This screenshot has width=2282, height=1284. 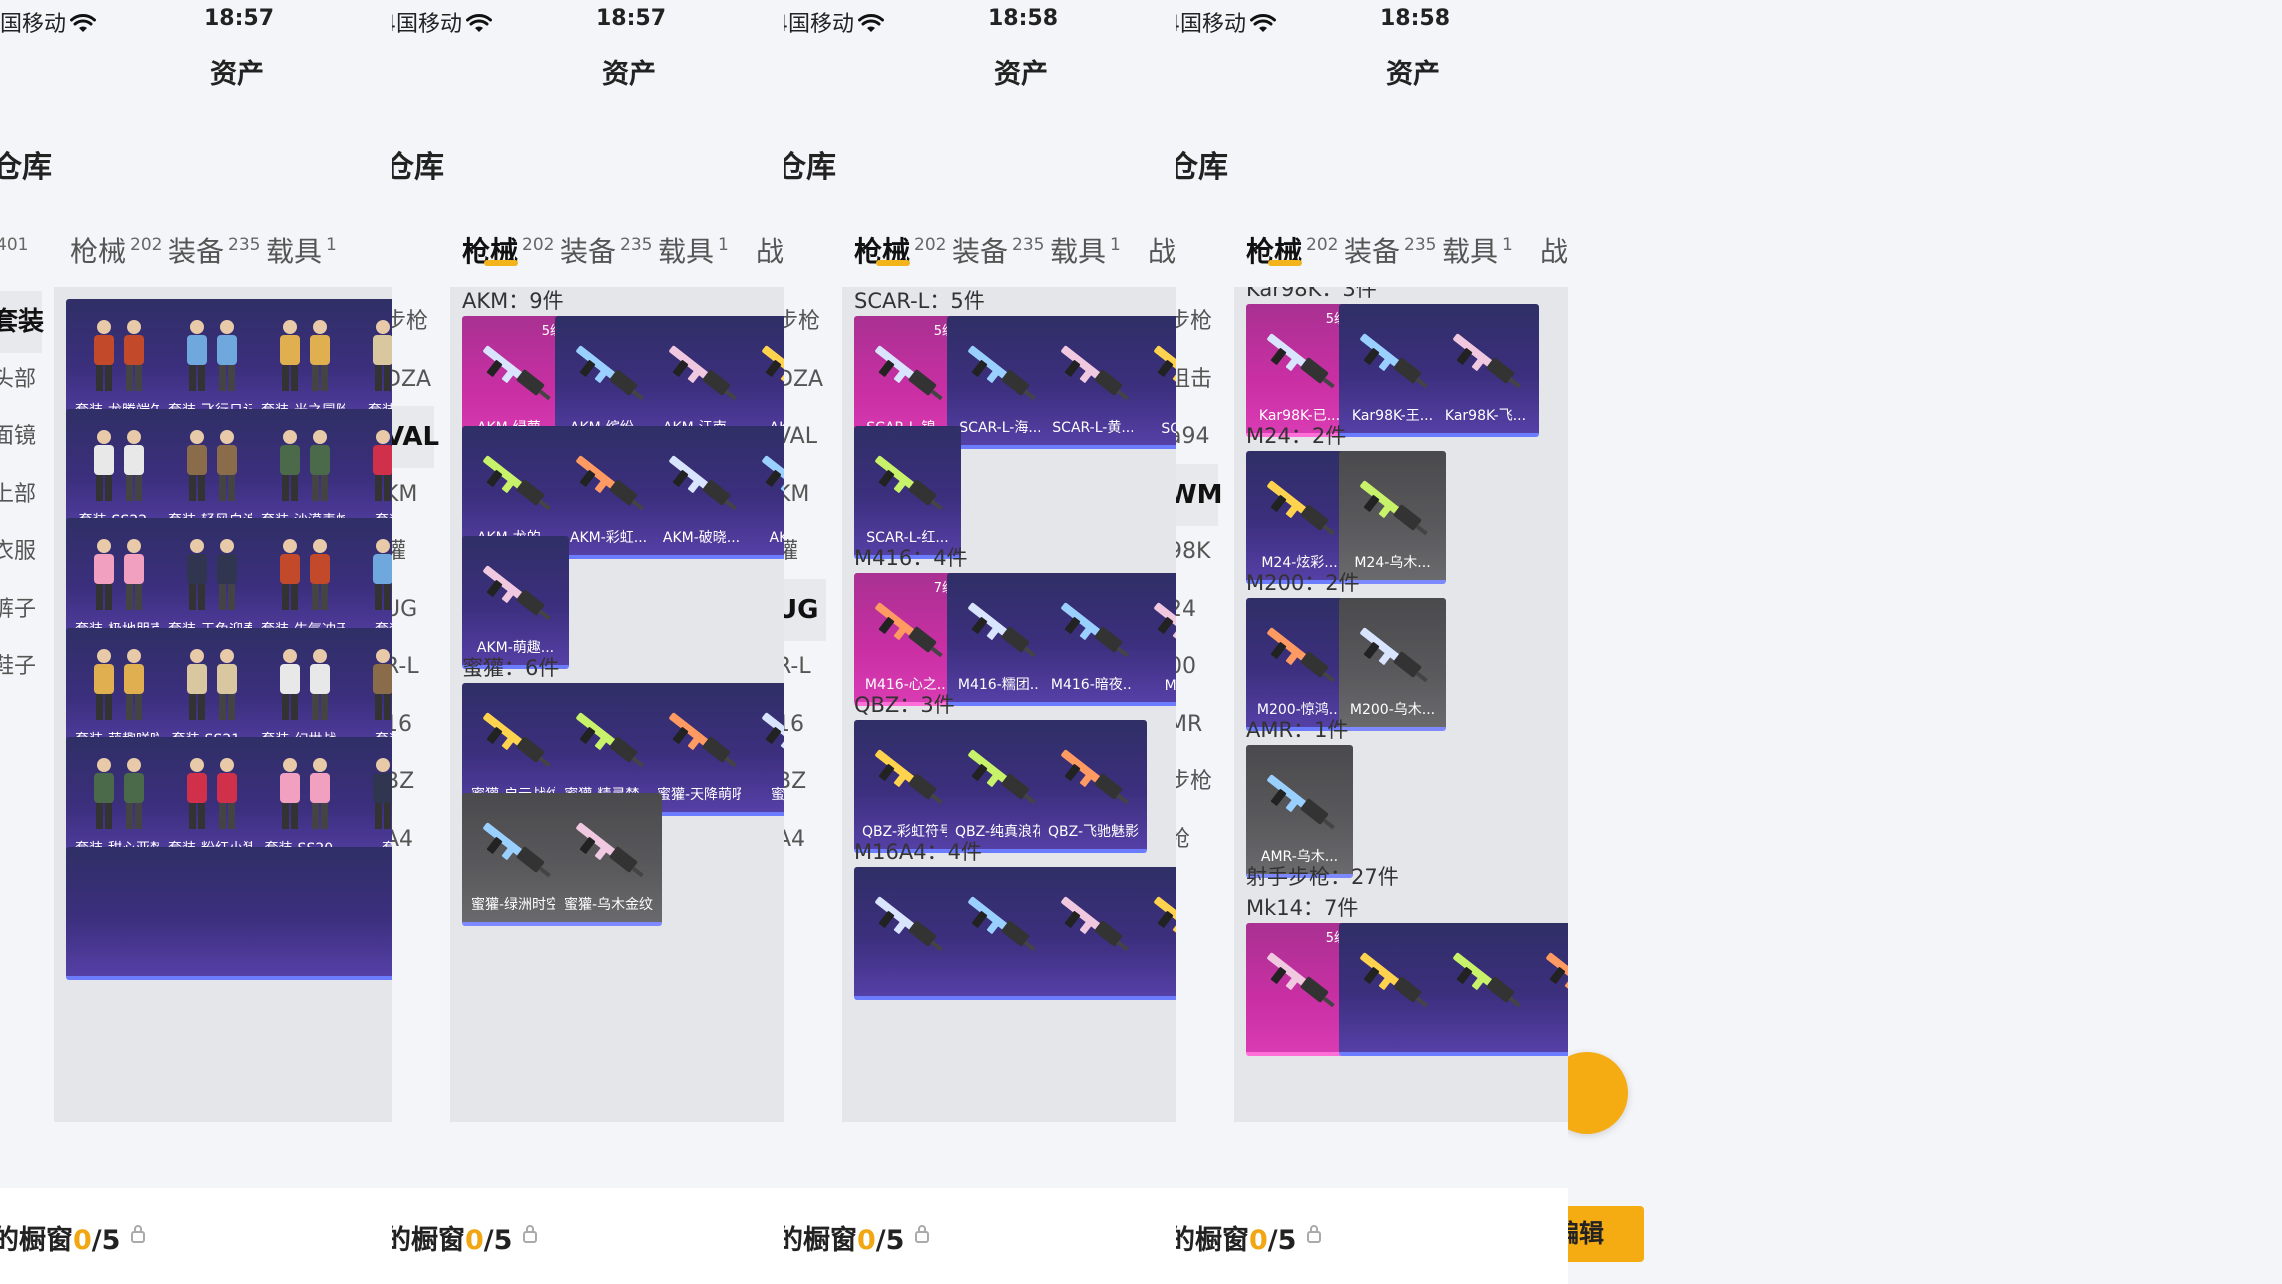 I want to click on sidebar-item: a94, so click(x=1197, y=437).